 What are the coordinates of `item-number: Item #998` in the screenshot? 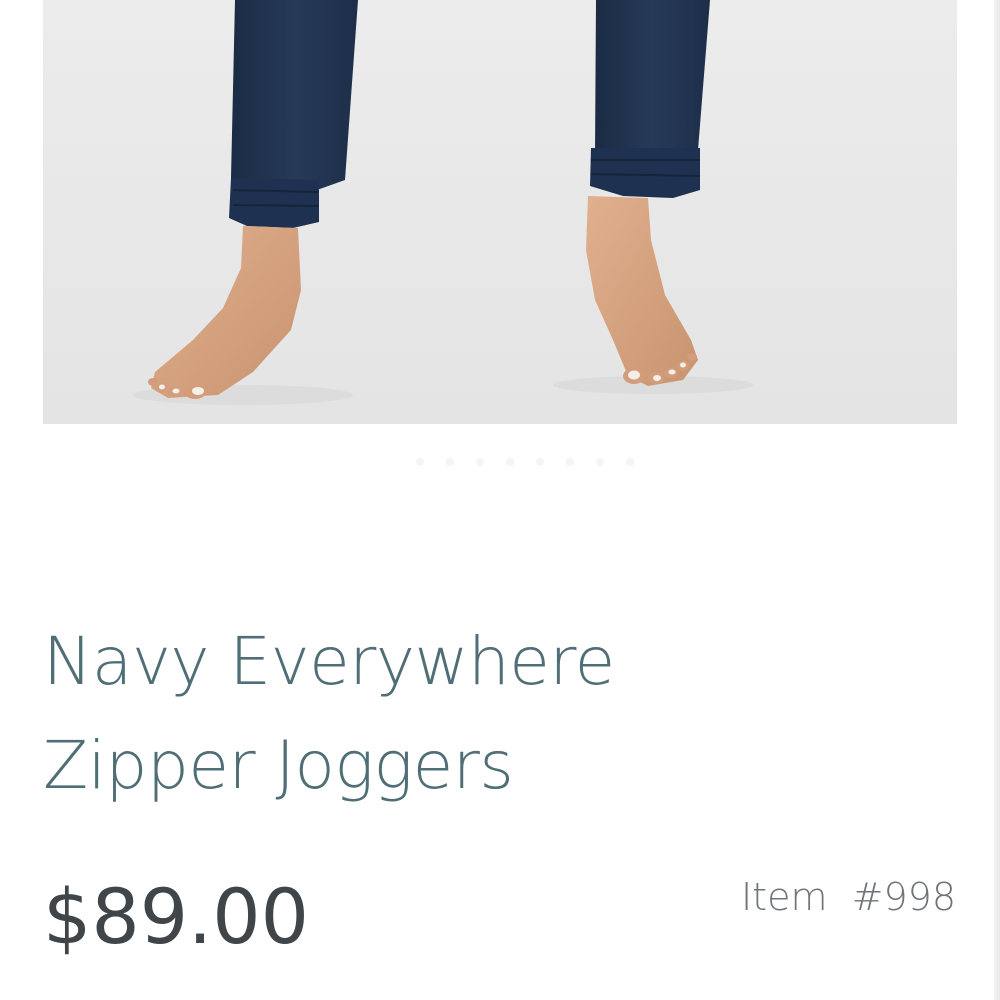 It's located at (848, 897).